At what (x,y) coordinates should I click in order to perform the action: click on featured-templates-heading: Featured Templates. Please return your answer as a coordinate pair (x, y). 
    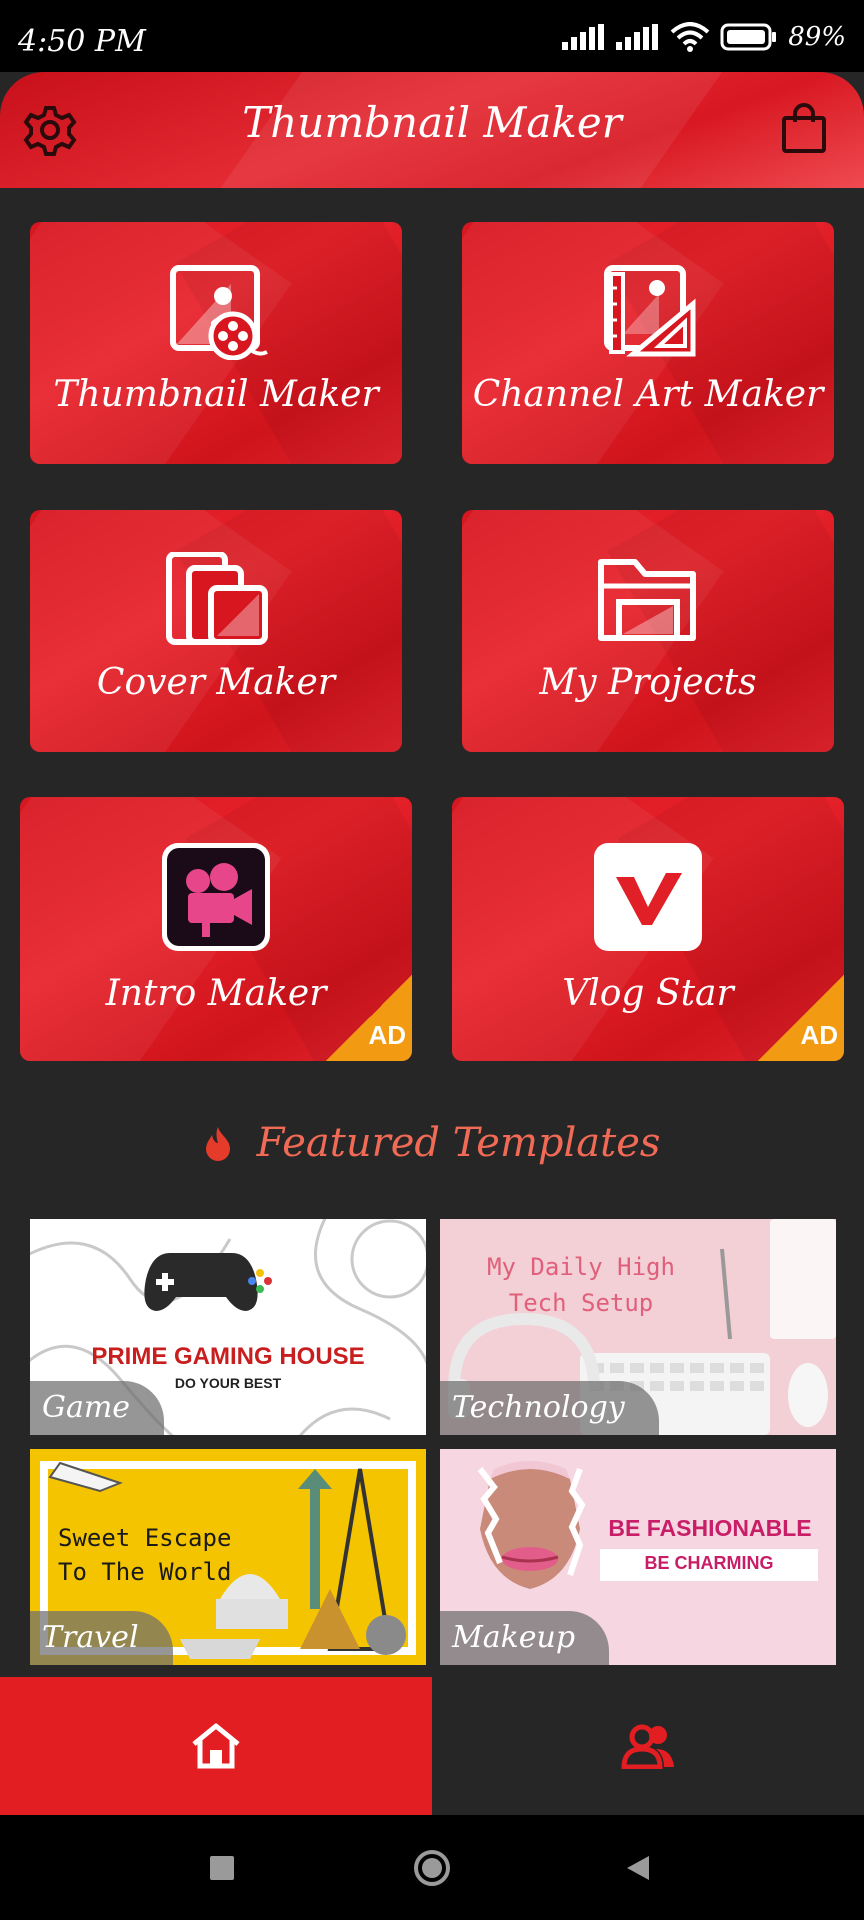
    Looking at the image, I should click on (432, 1143).